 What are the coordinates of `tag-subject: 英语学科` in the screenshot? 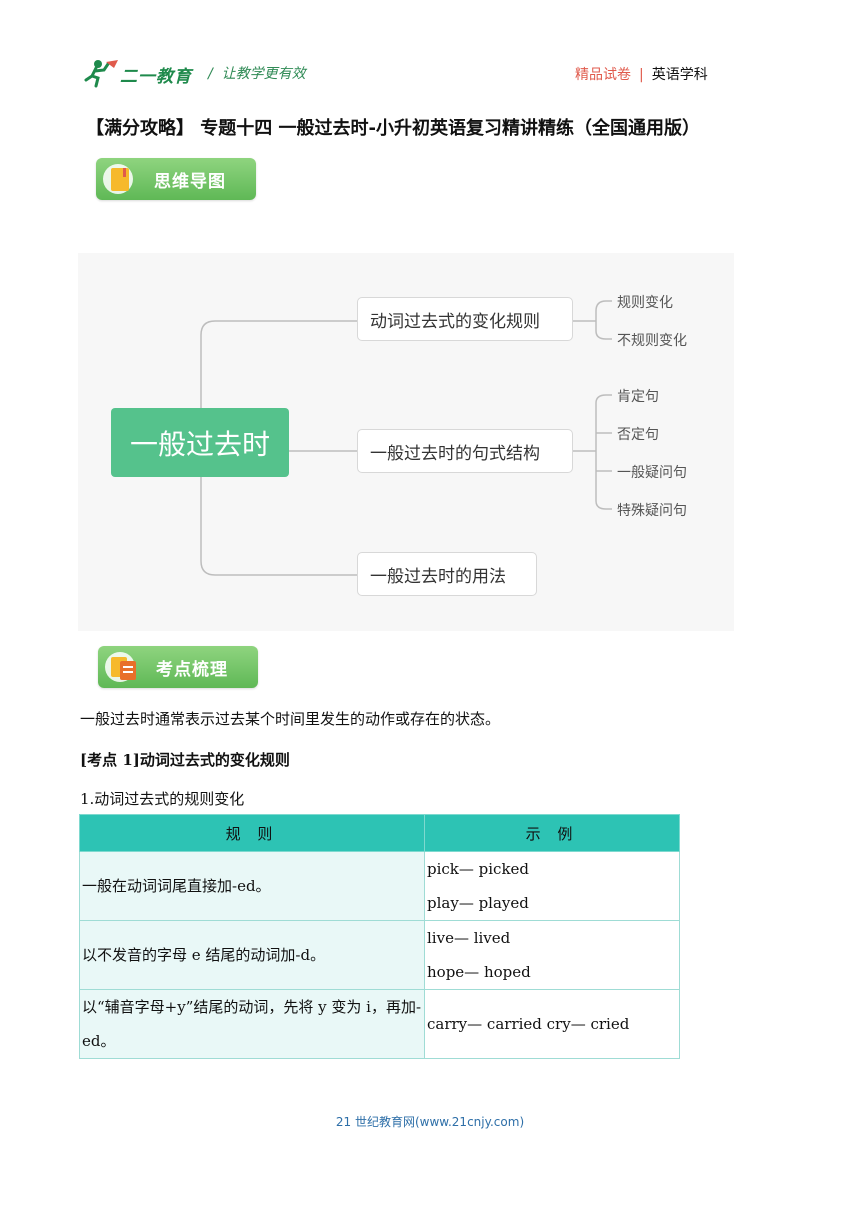 It's located at (679, 75).